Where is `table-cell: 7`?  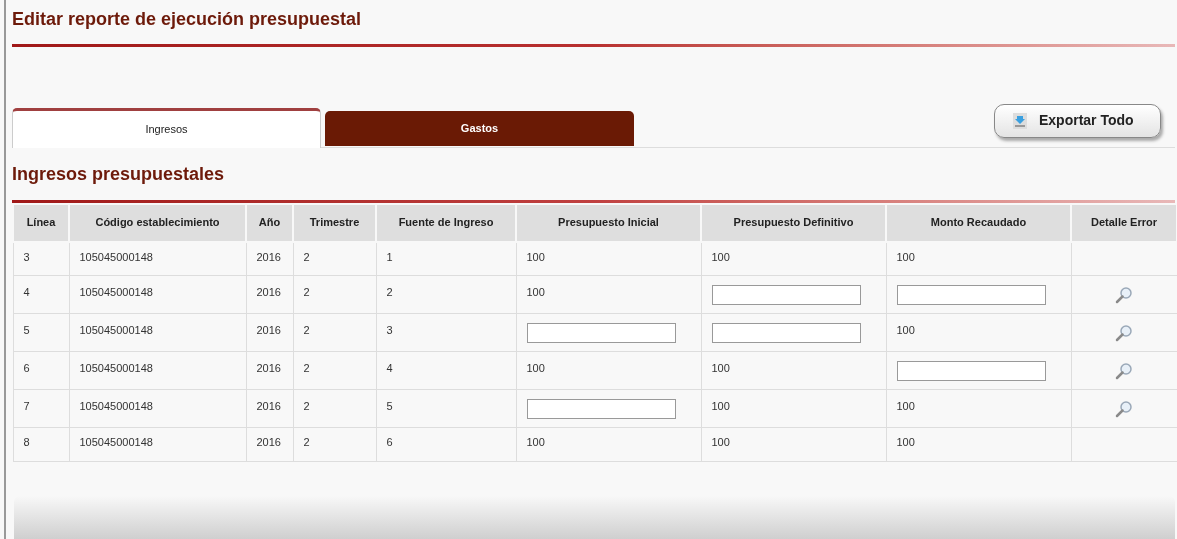 table-cell: 7 is located at coordinates (41, 408).